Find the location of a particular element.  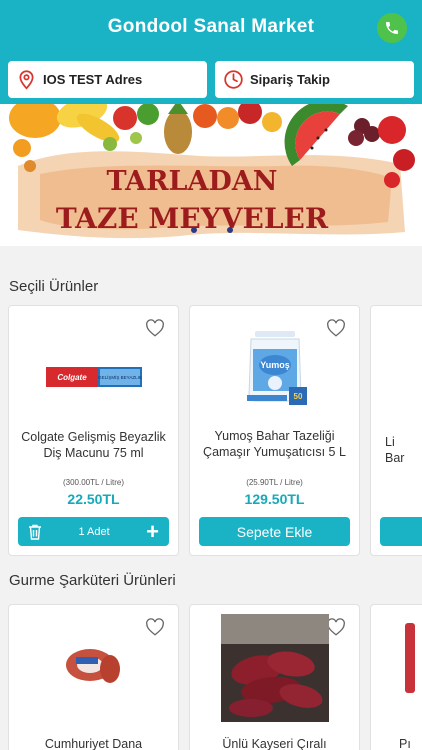

address-button: IOS TEST Adres is located at coordinates (107, 79).